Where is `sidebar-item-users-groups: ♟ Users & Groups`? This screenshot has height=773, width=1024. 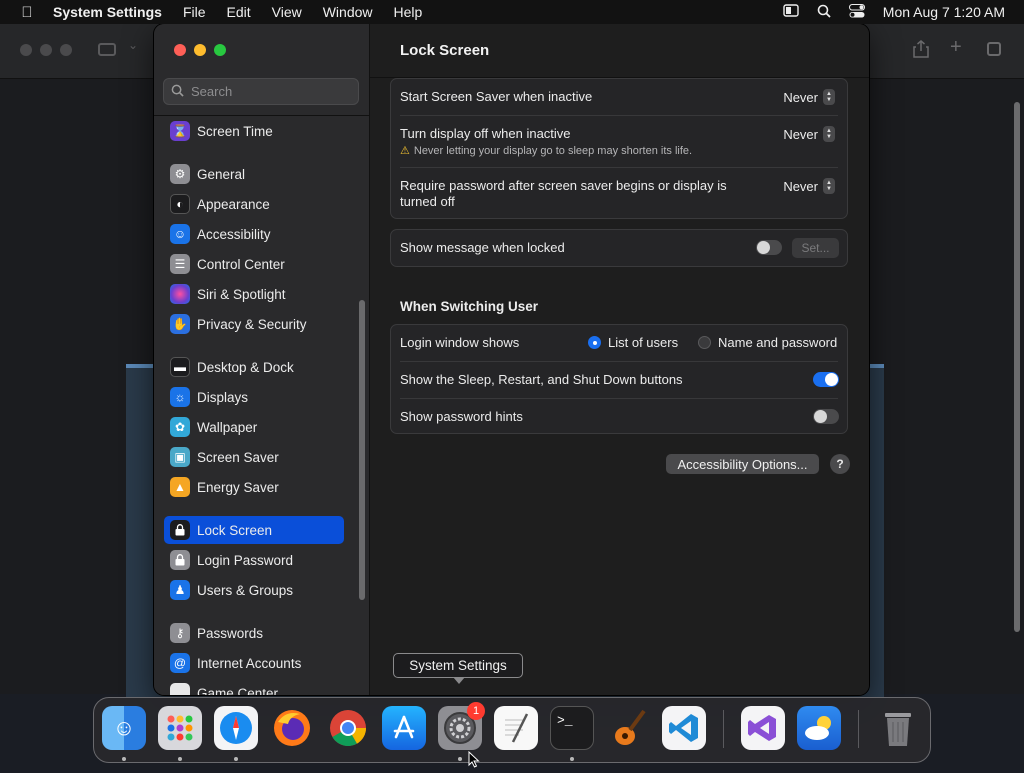
sidebar-item-users-groups: ♟ Users & Groups is located at coordinates (254, 590).